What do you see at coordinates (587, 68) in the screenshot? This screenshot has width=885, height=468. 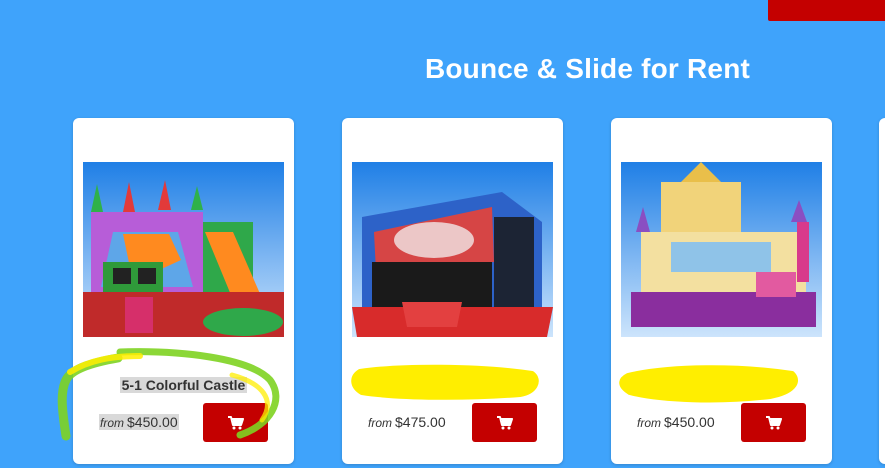 I see `page-title: Bounce & Slide for Rent` at bounding box center [587, 68].